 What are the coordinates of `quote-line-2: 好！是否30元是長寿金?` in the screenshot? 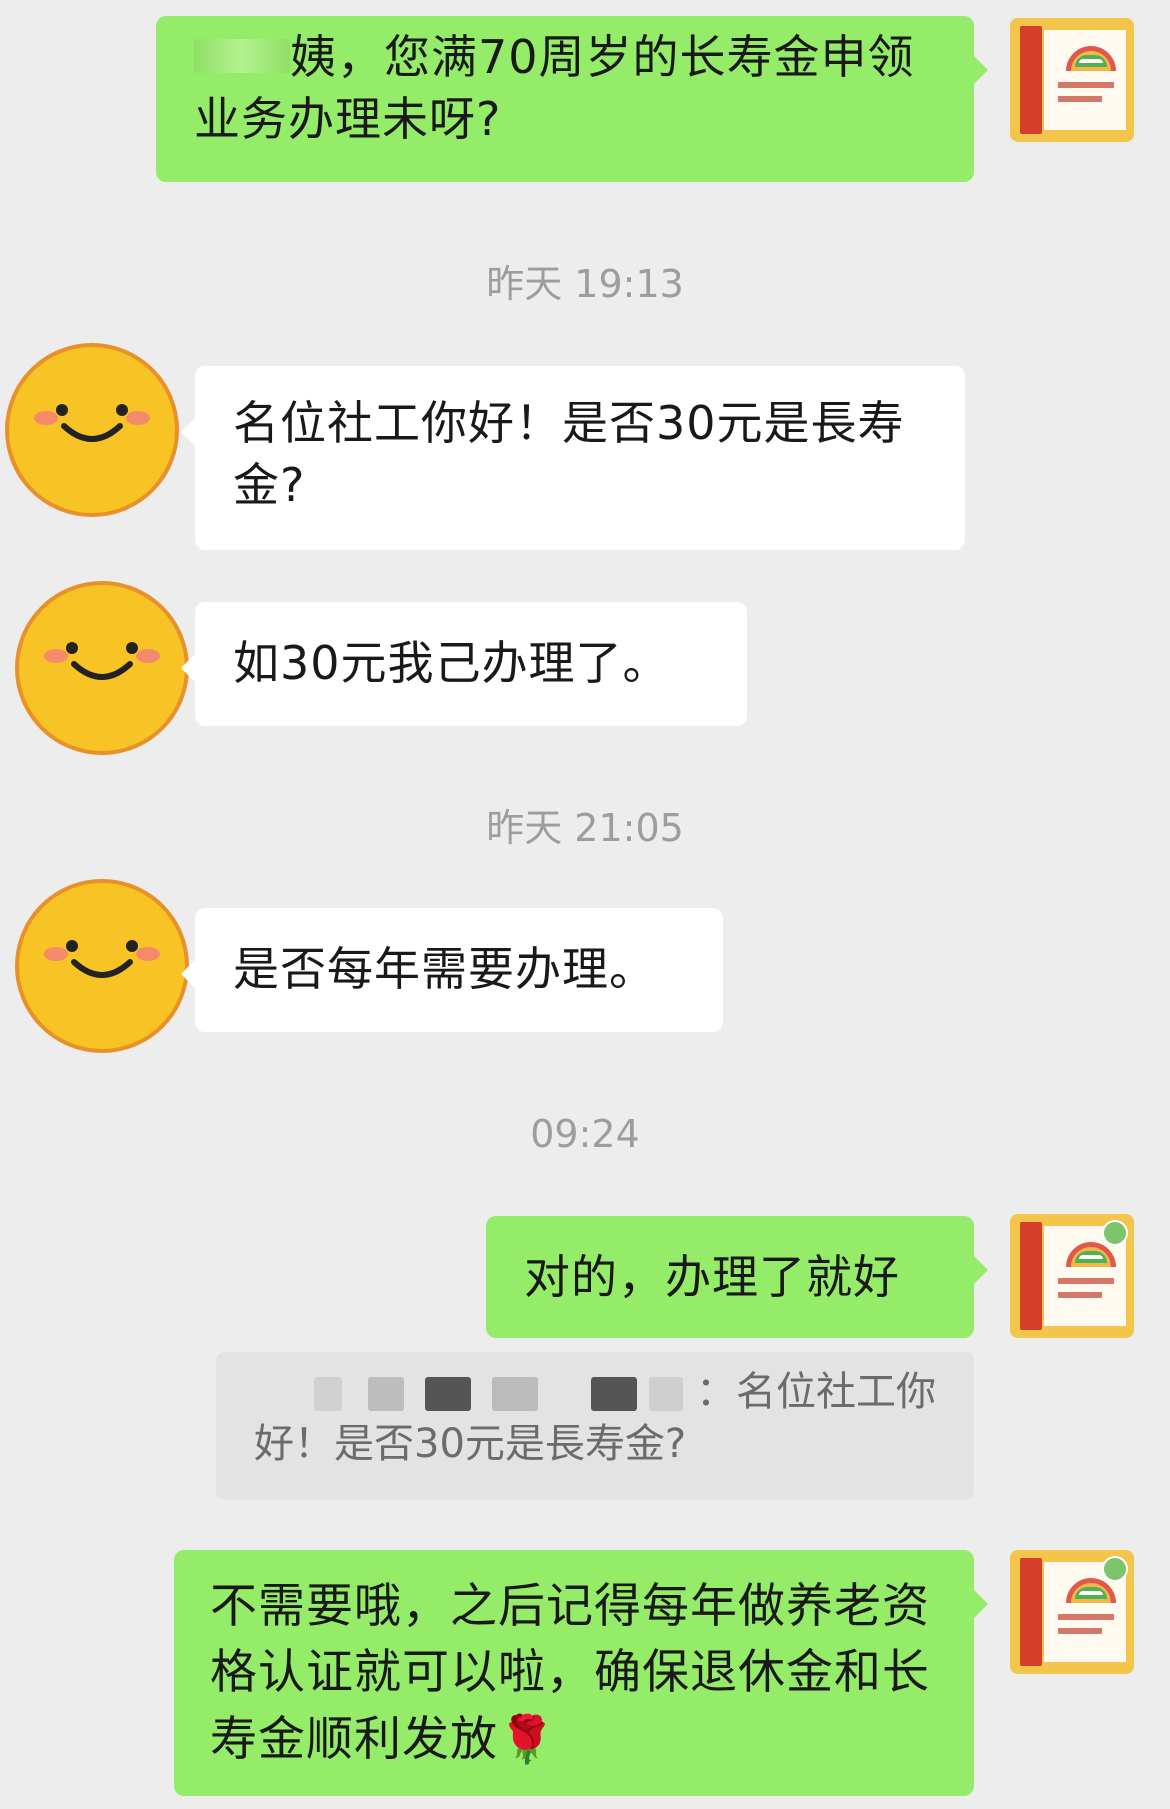 It's located at (470, 1444).